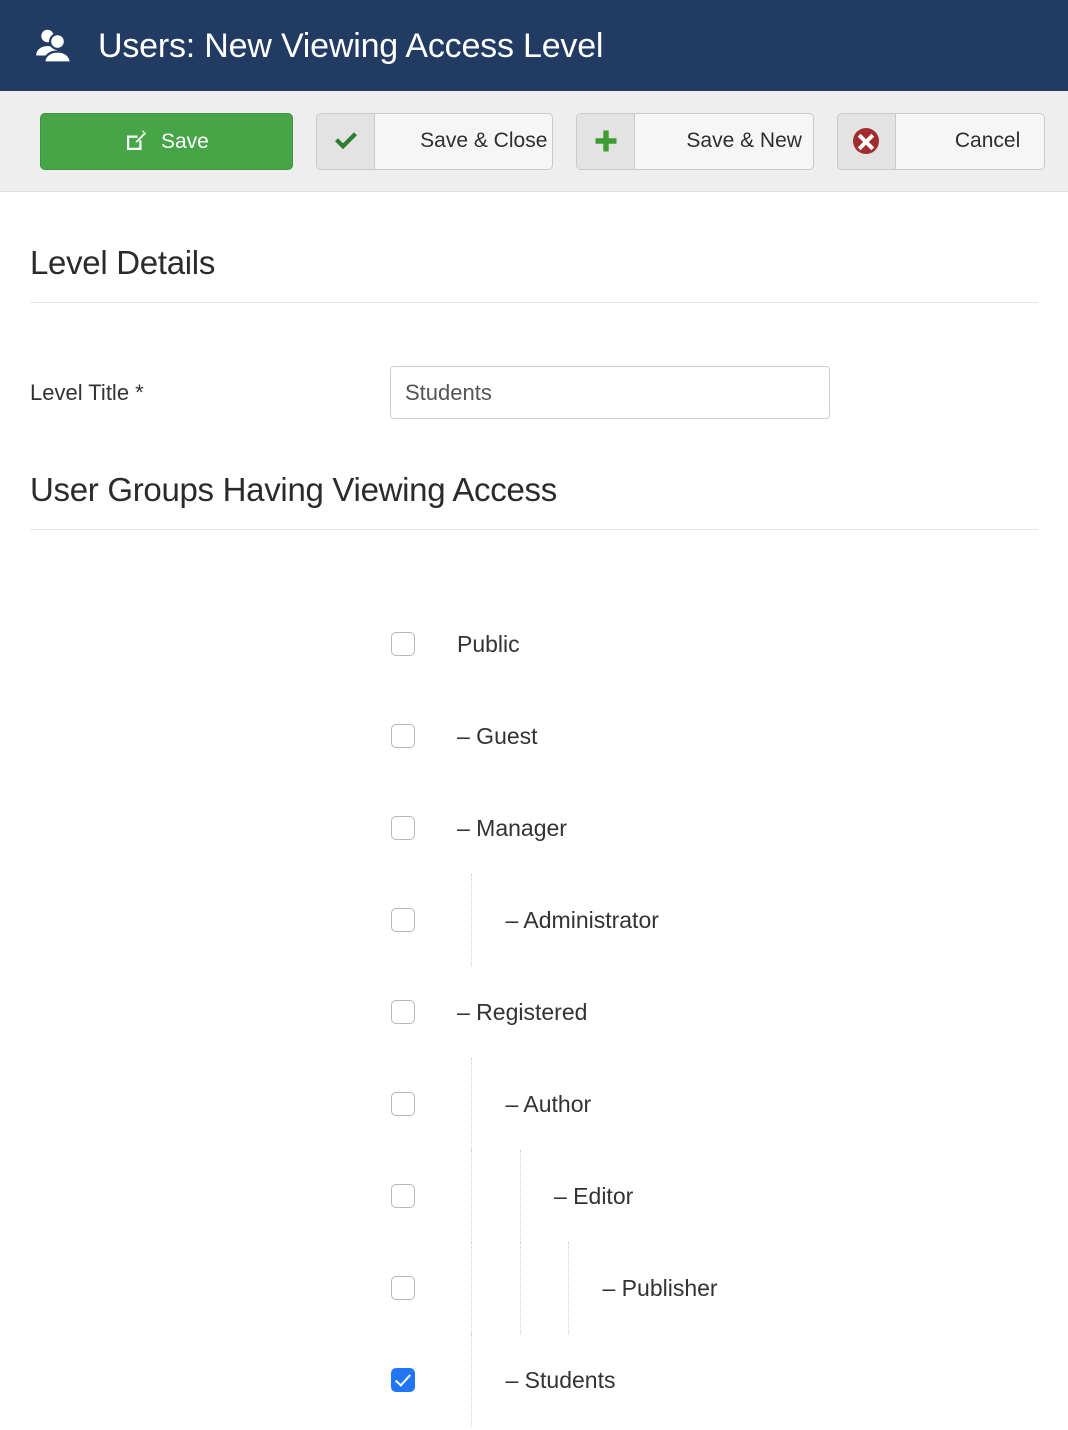  Describe the element at coordinates (534, 1196) in the screenshot. I see `user-group-row: – Editor` at that location.